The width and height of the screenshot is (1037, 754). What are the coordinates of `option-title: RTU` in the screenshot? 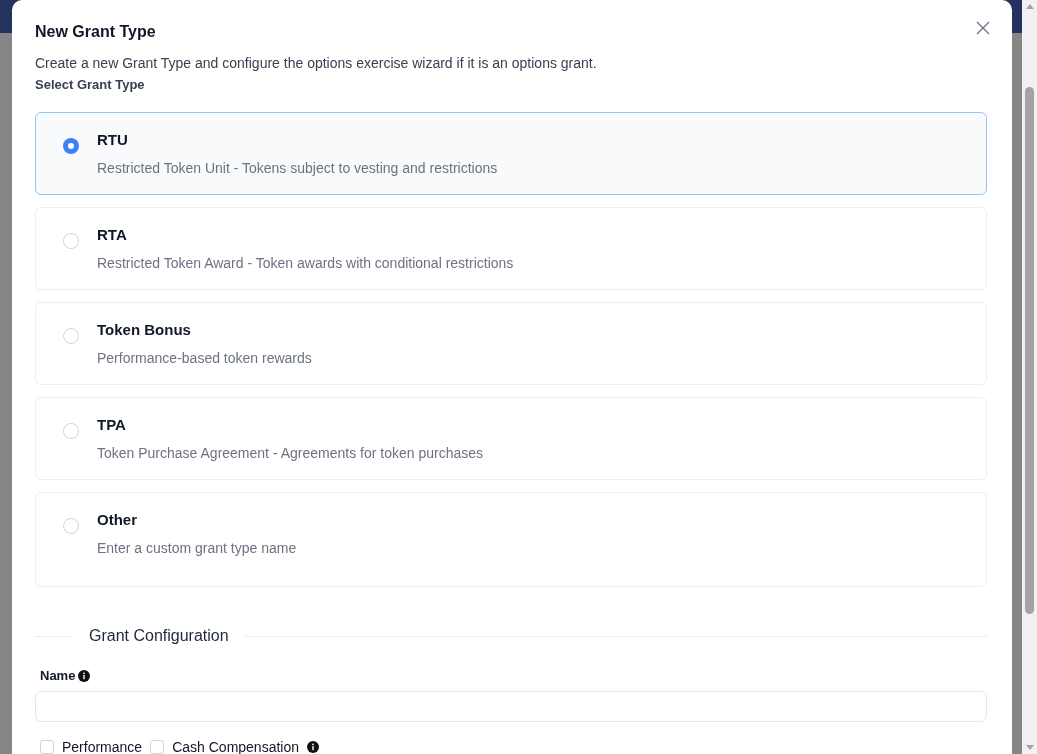 It's located at (112, 140).